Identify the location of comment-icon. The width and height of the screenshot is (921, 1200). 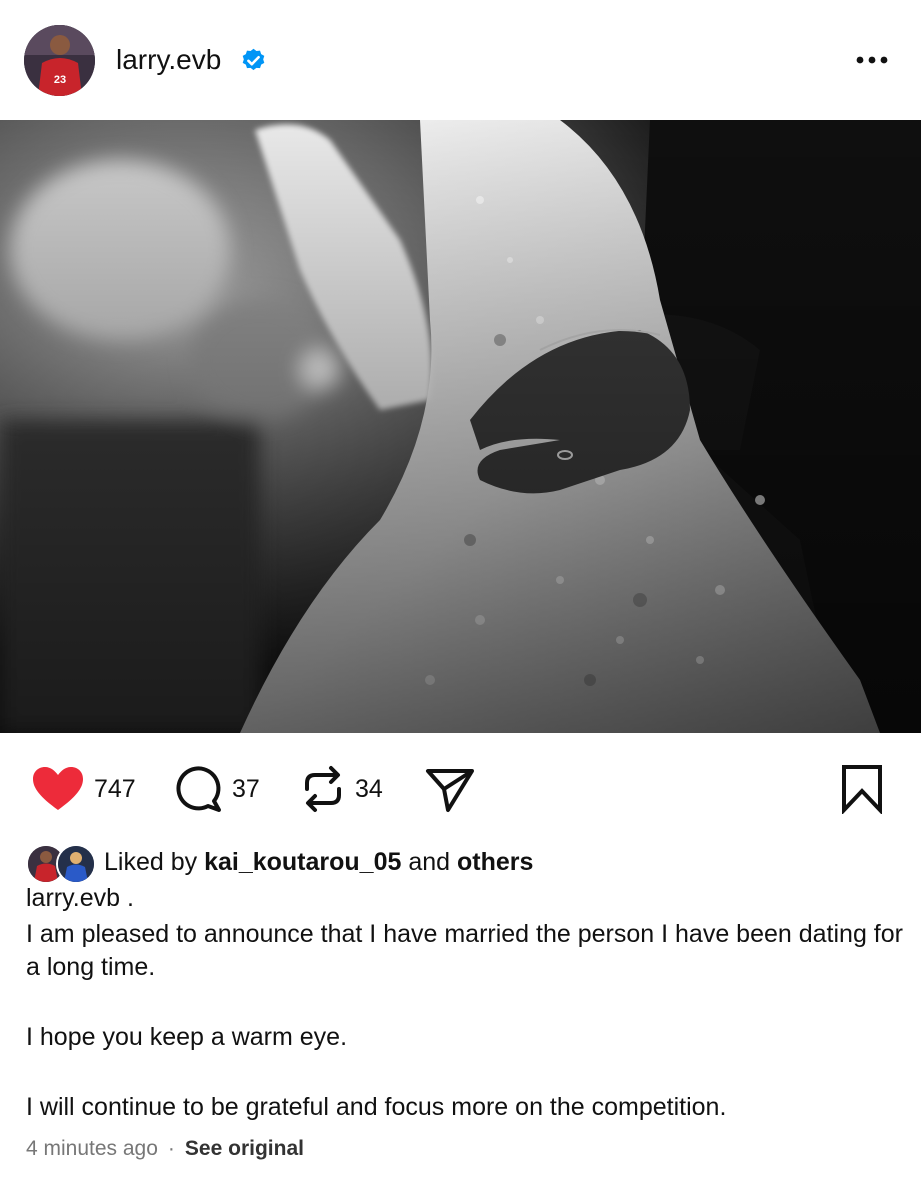
(198, 789).